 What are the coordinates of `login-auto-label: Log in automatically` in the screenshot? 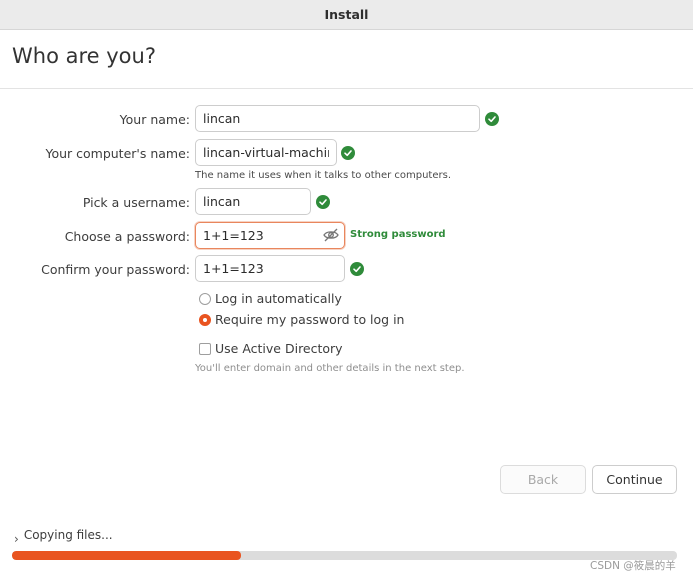 It's located at (278, 298).